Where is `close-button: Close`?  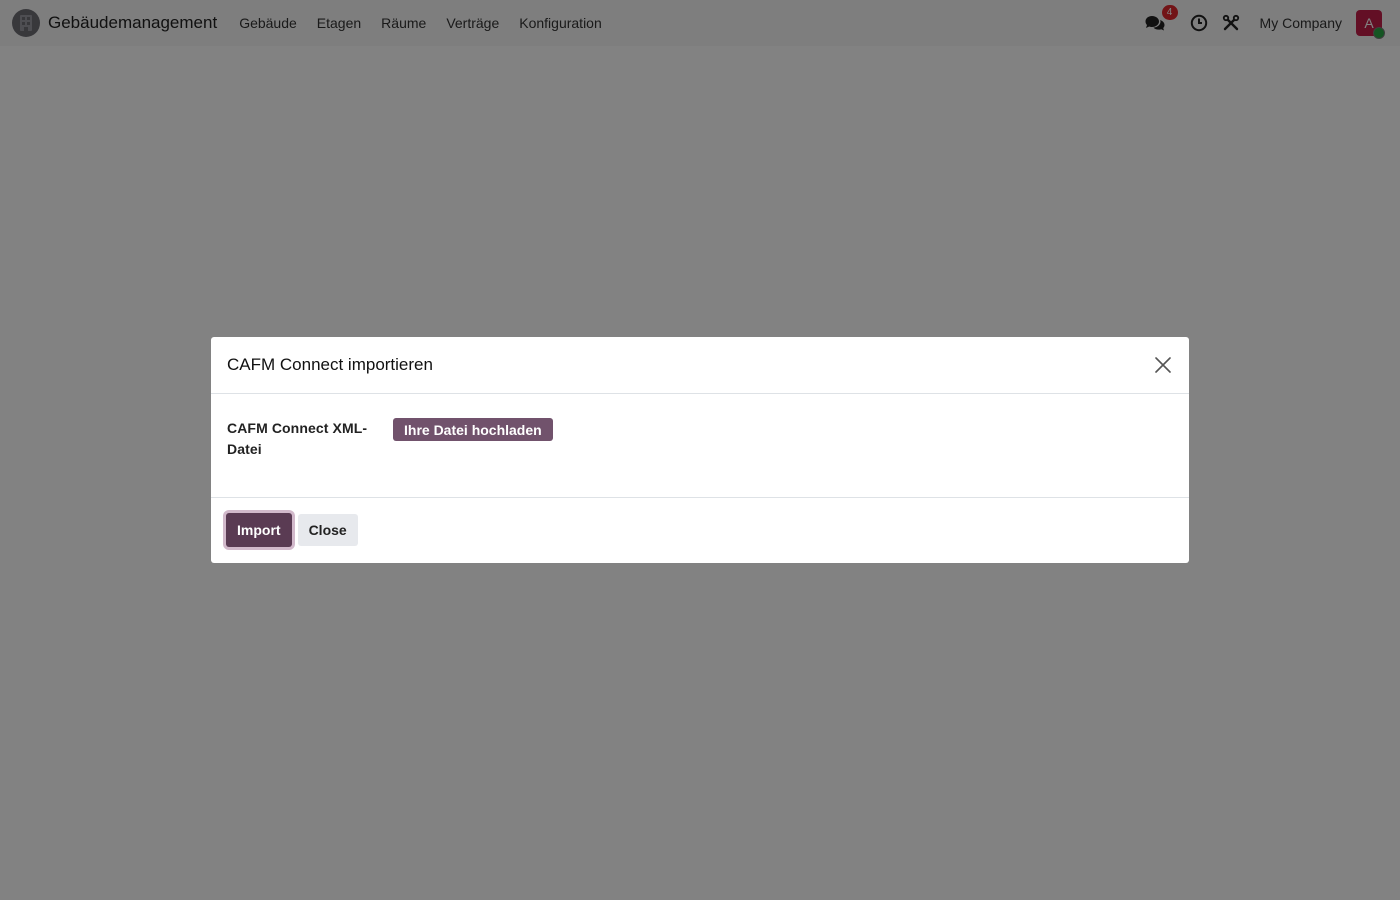 close-button: Close is located at coordinates (327, 530).